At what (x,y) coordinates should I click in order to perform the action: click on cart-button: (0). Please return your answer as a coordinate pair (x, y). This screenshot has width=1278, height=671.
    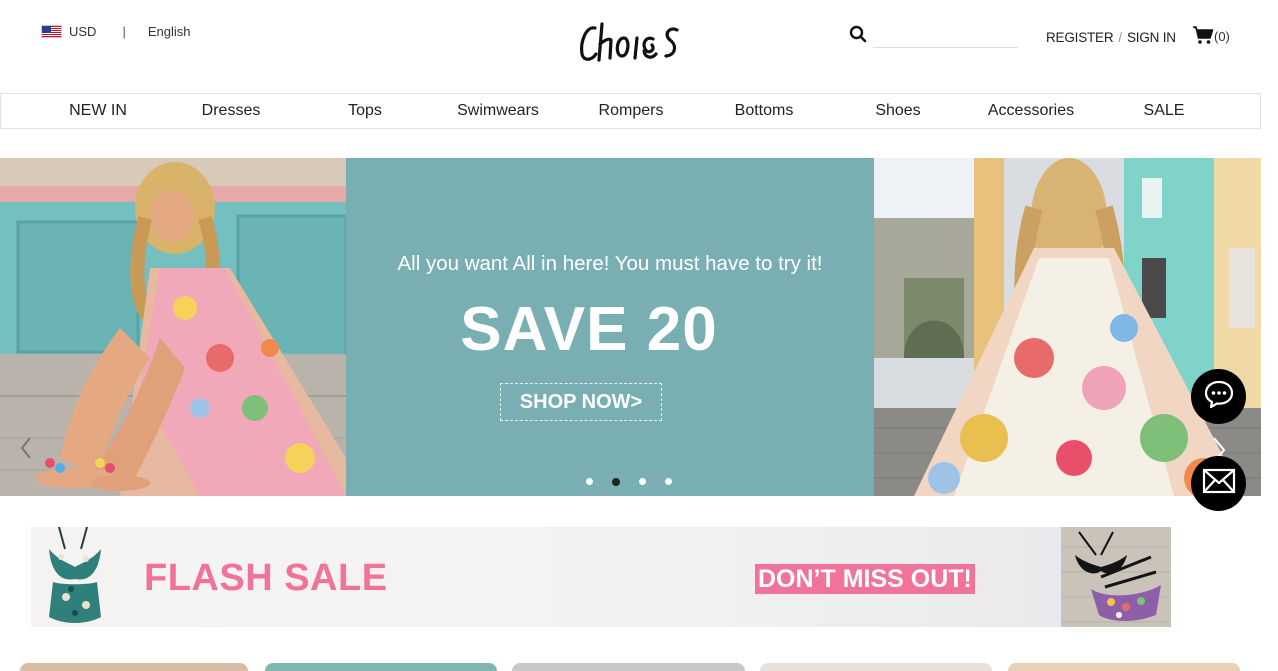
    Looking at the image, I should click on (1211, 36).